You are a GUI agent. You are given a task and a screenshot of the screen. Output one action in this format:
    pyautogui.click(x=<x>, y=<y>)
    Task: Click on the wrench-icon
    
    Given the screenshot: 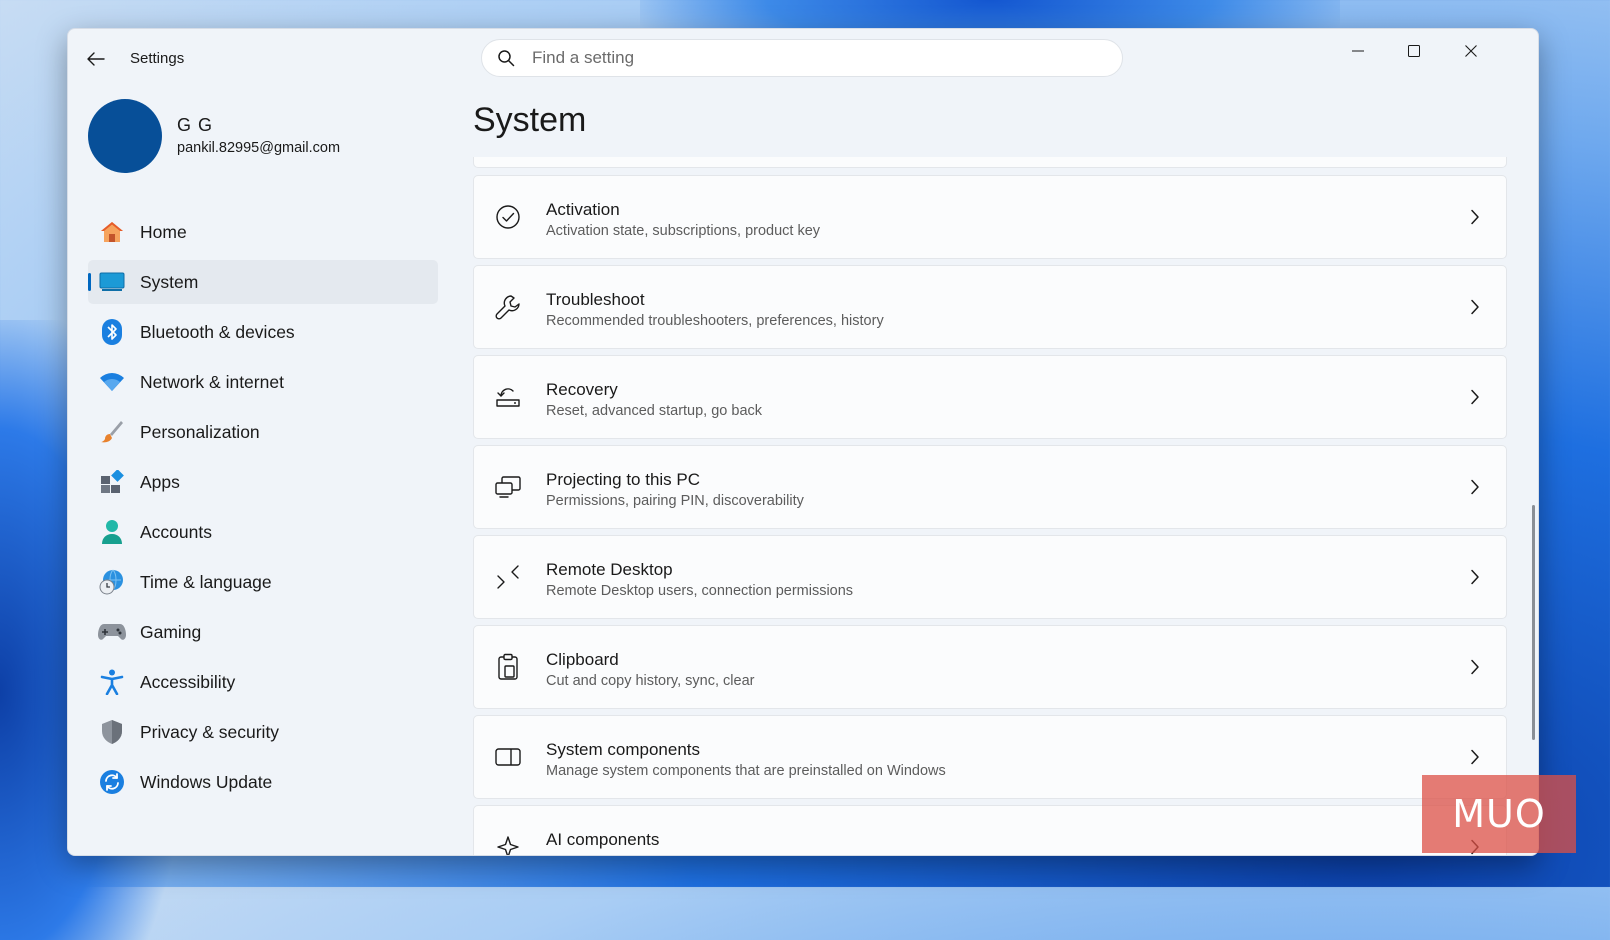 What is the action you would take?
    pyautogui.click(x=508, y=307)
    